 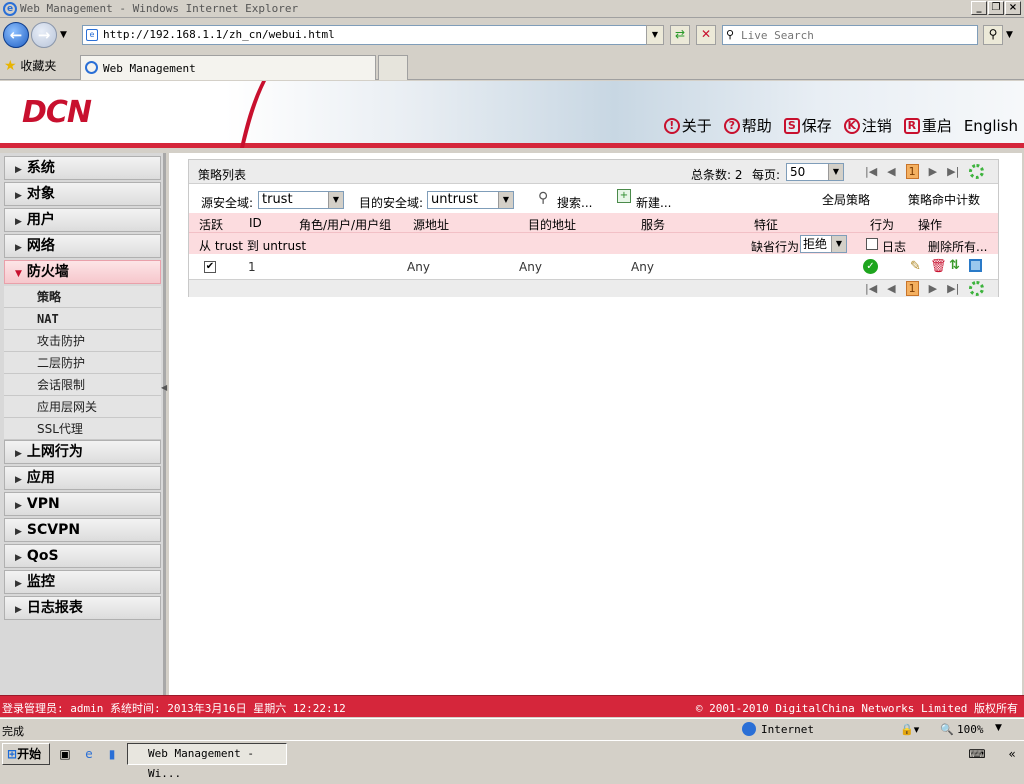 I want to click on menu-vpn: ▶ VPN, so click(x=82, y=504).